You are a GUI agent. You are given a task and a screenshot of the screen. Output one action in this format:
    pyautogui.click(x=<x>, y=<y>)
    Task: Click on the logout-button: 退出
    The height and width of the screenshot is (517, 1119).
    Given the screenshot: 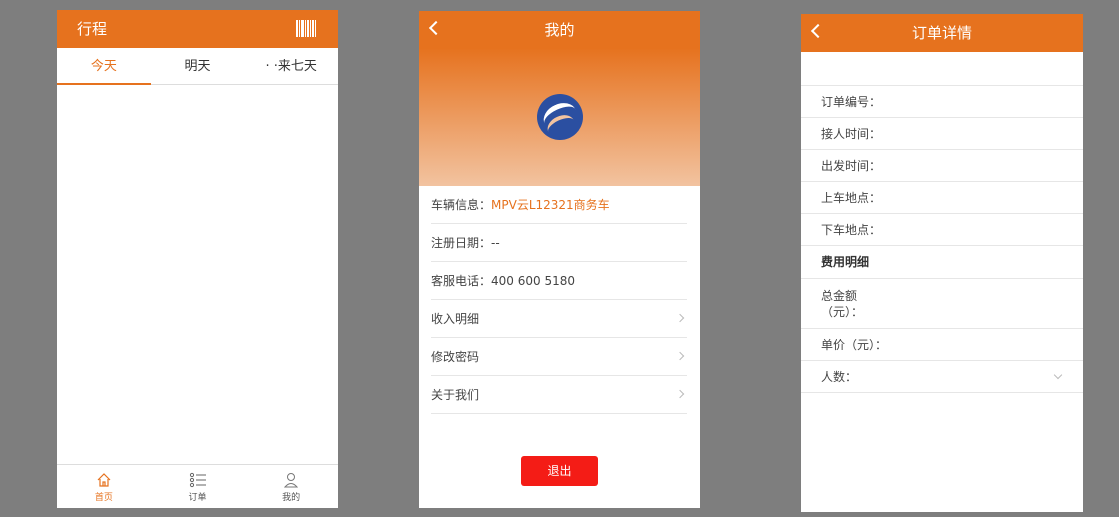 What is the action you would take?
    pyautogui.click(x=559, y=471)
    